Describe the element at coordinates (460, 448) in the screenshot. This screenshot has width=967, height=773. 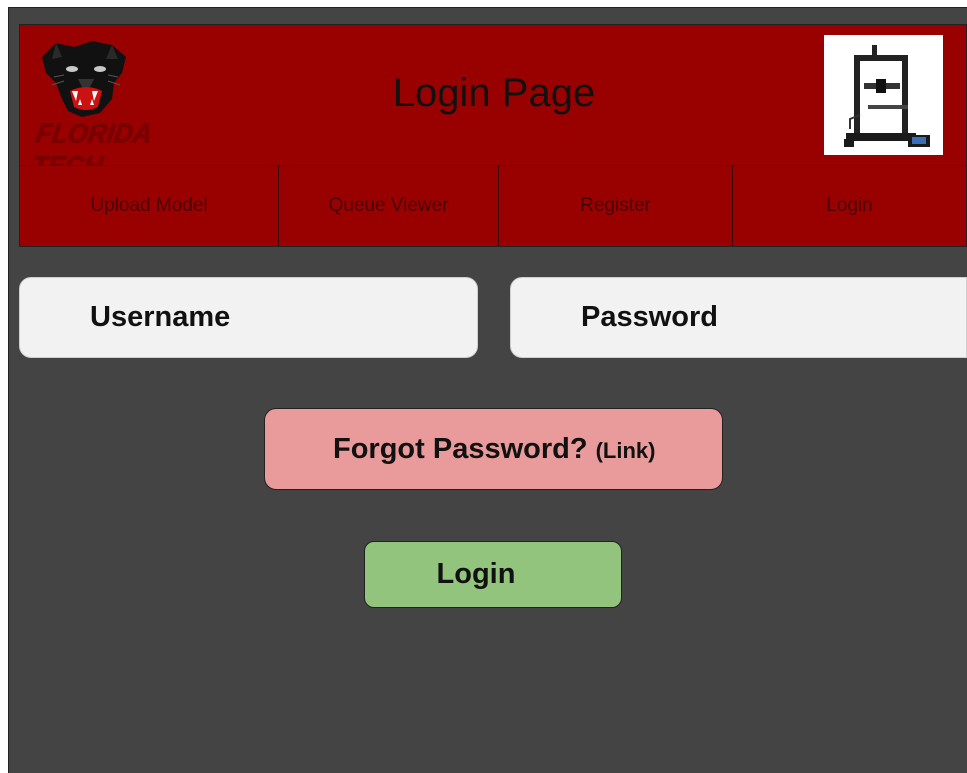
I see `forgot-password-label: Forgot Password?` at that location.